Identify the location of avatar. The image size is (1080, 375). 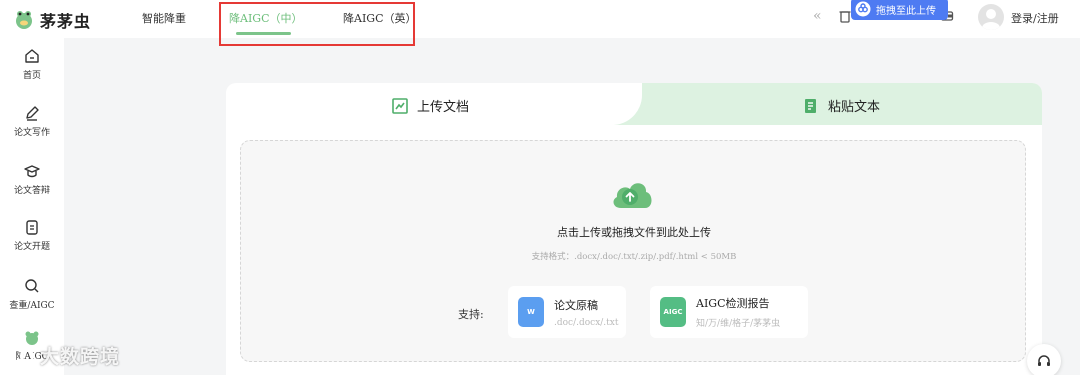
(991, 17).